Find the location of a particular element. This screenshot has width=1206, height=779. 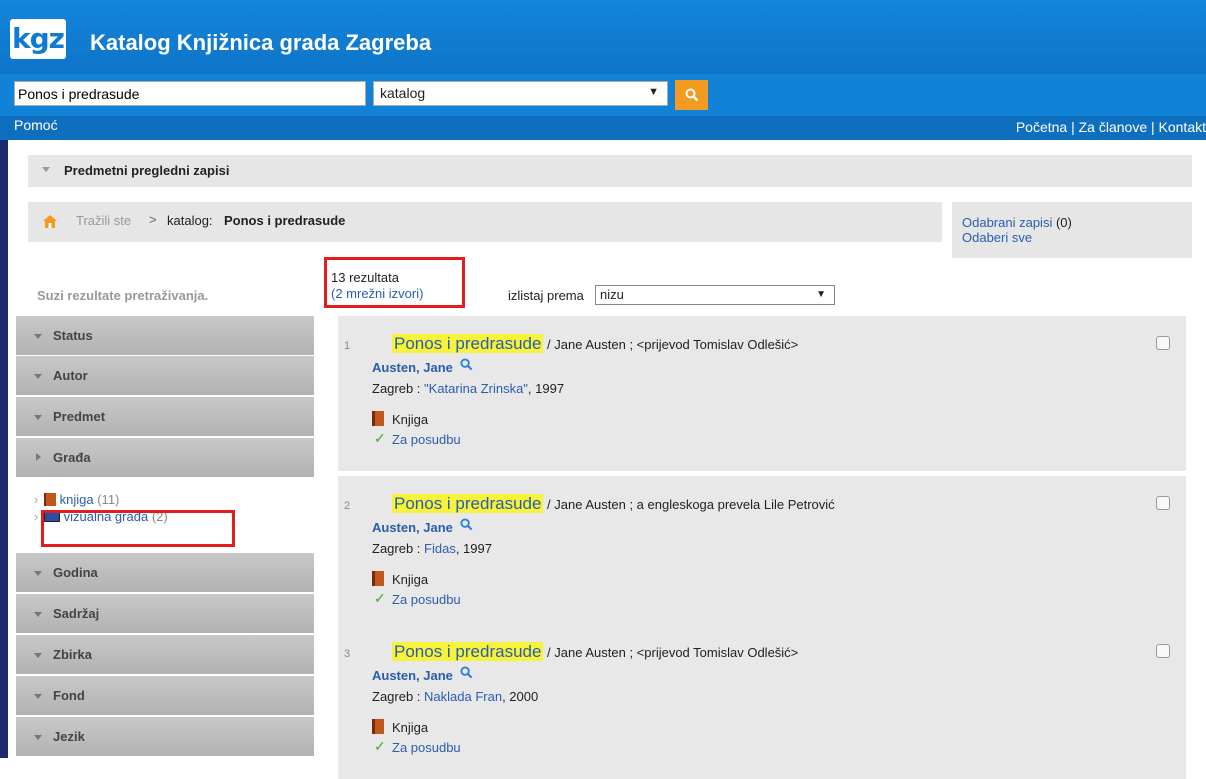

search-input is located at coordinates (190, 93).